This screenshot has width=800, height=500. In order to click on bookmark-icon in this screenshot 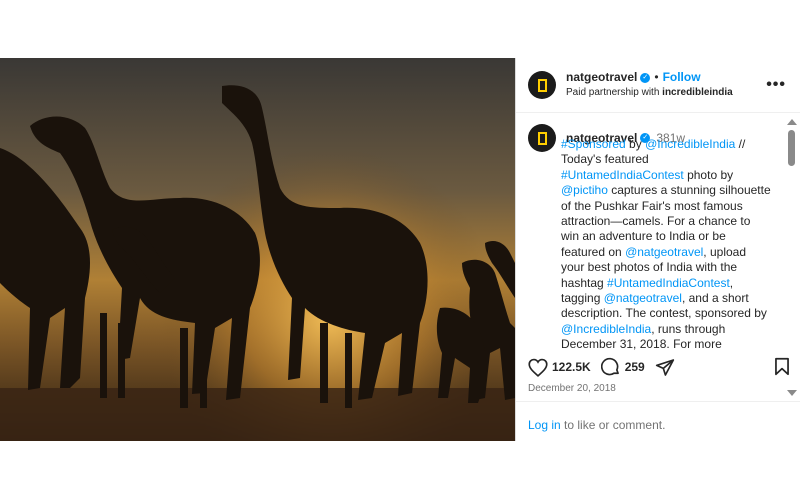, I will do `click(782, 366)`.